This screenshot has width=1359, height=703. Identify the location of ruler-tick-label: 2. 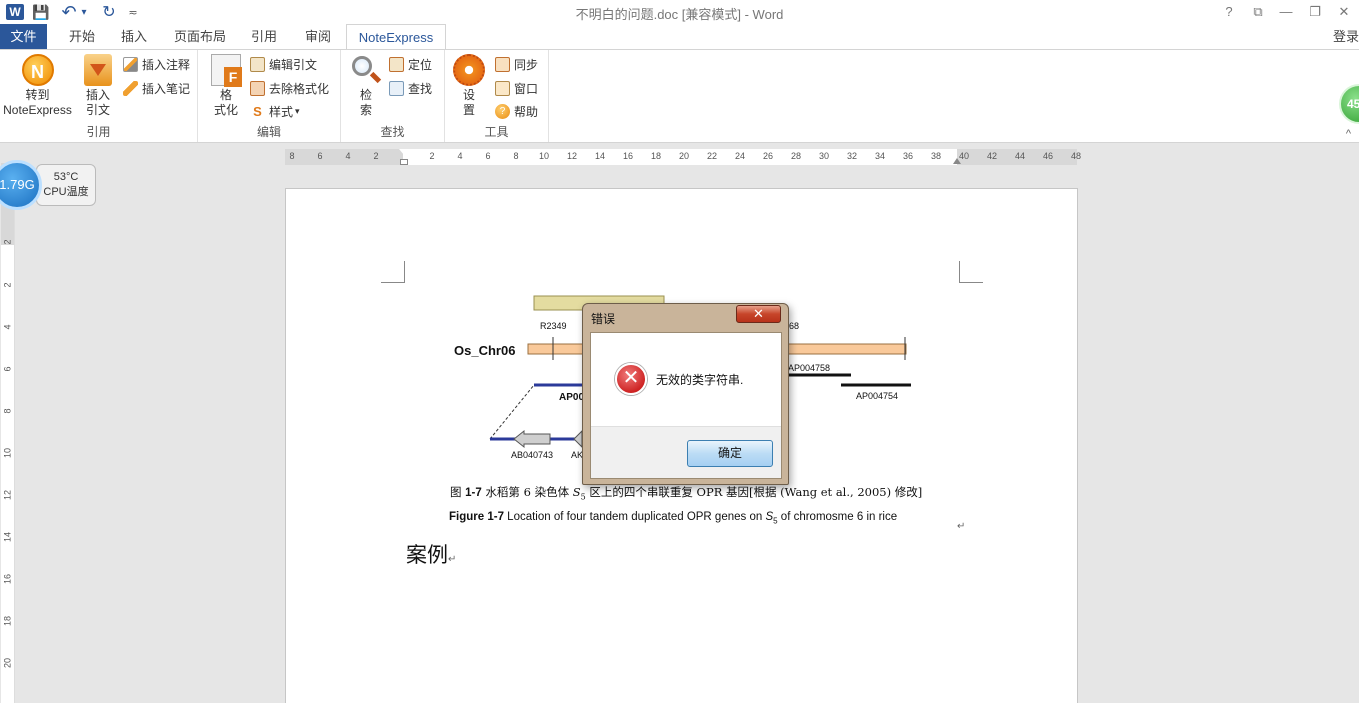
(432, 156).